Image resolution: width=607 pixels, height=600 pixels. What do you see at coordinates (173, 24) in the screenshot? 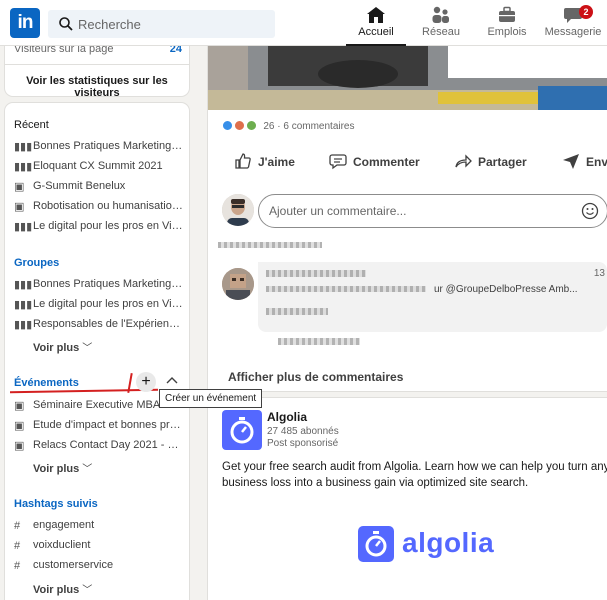
I see `search-input` at bounding box center [173, 24].